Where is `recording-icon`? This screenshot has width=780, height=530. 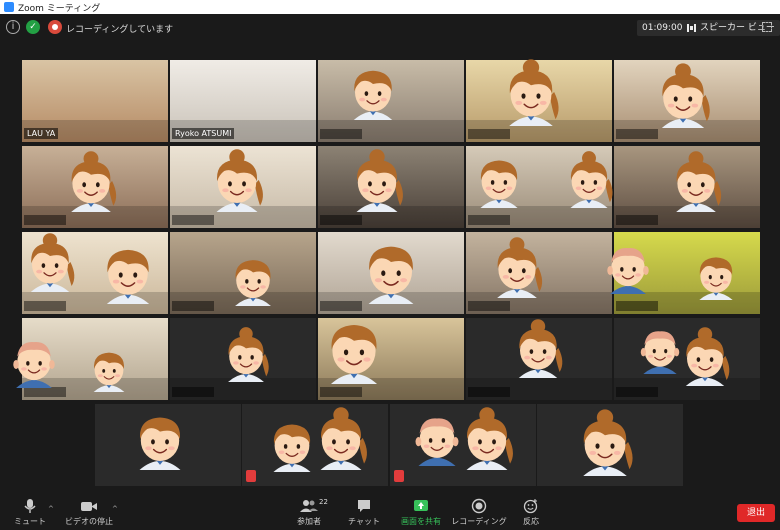 recording-icon is located at coordinates (479, 506).